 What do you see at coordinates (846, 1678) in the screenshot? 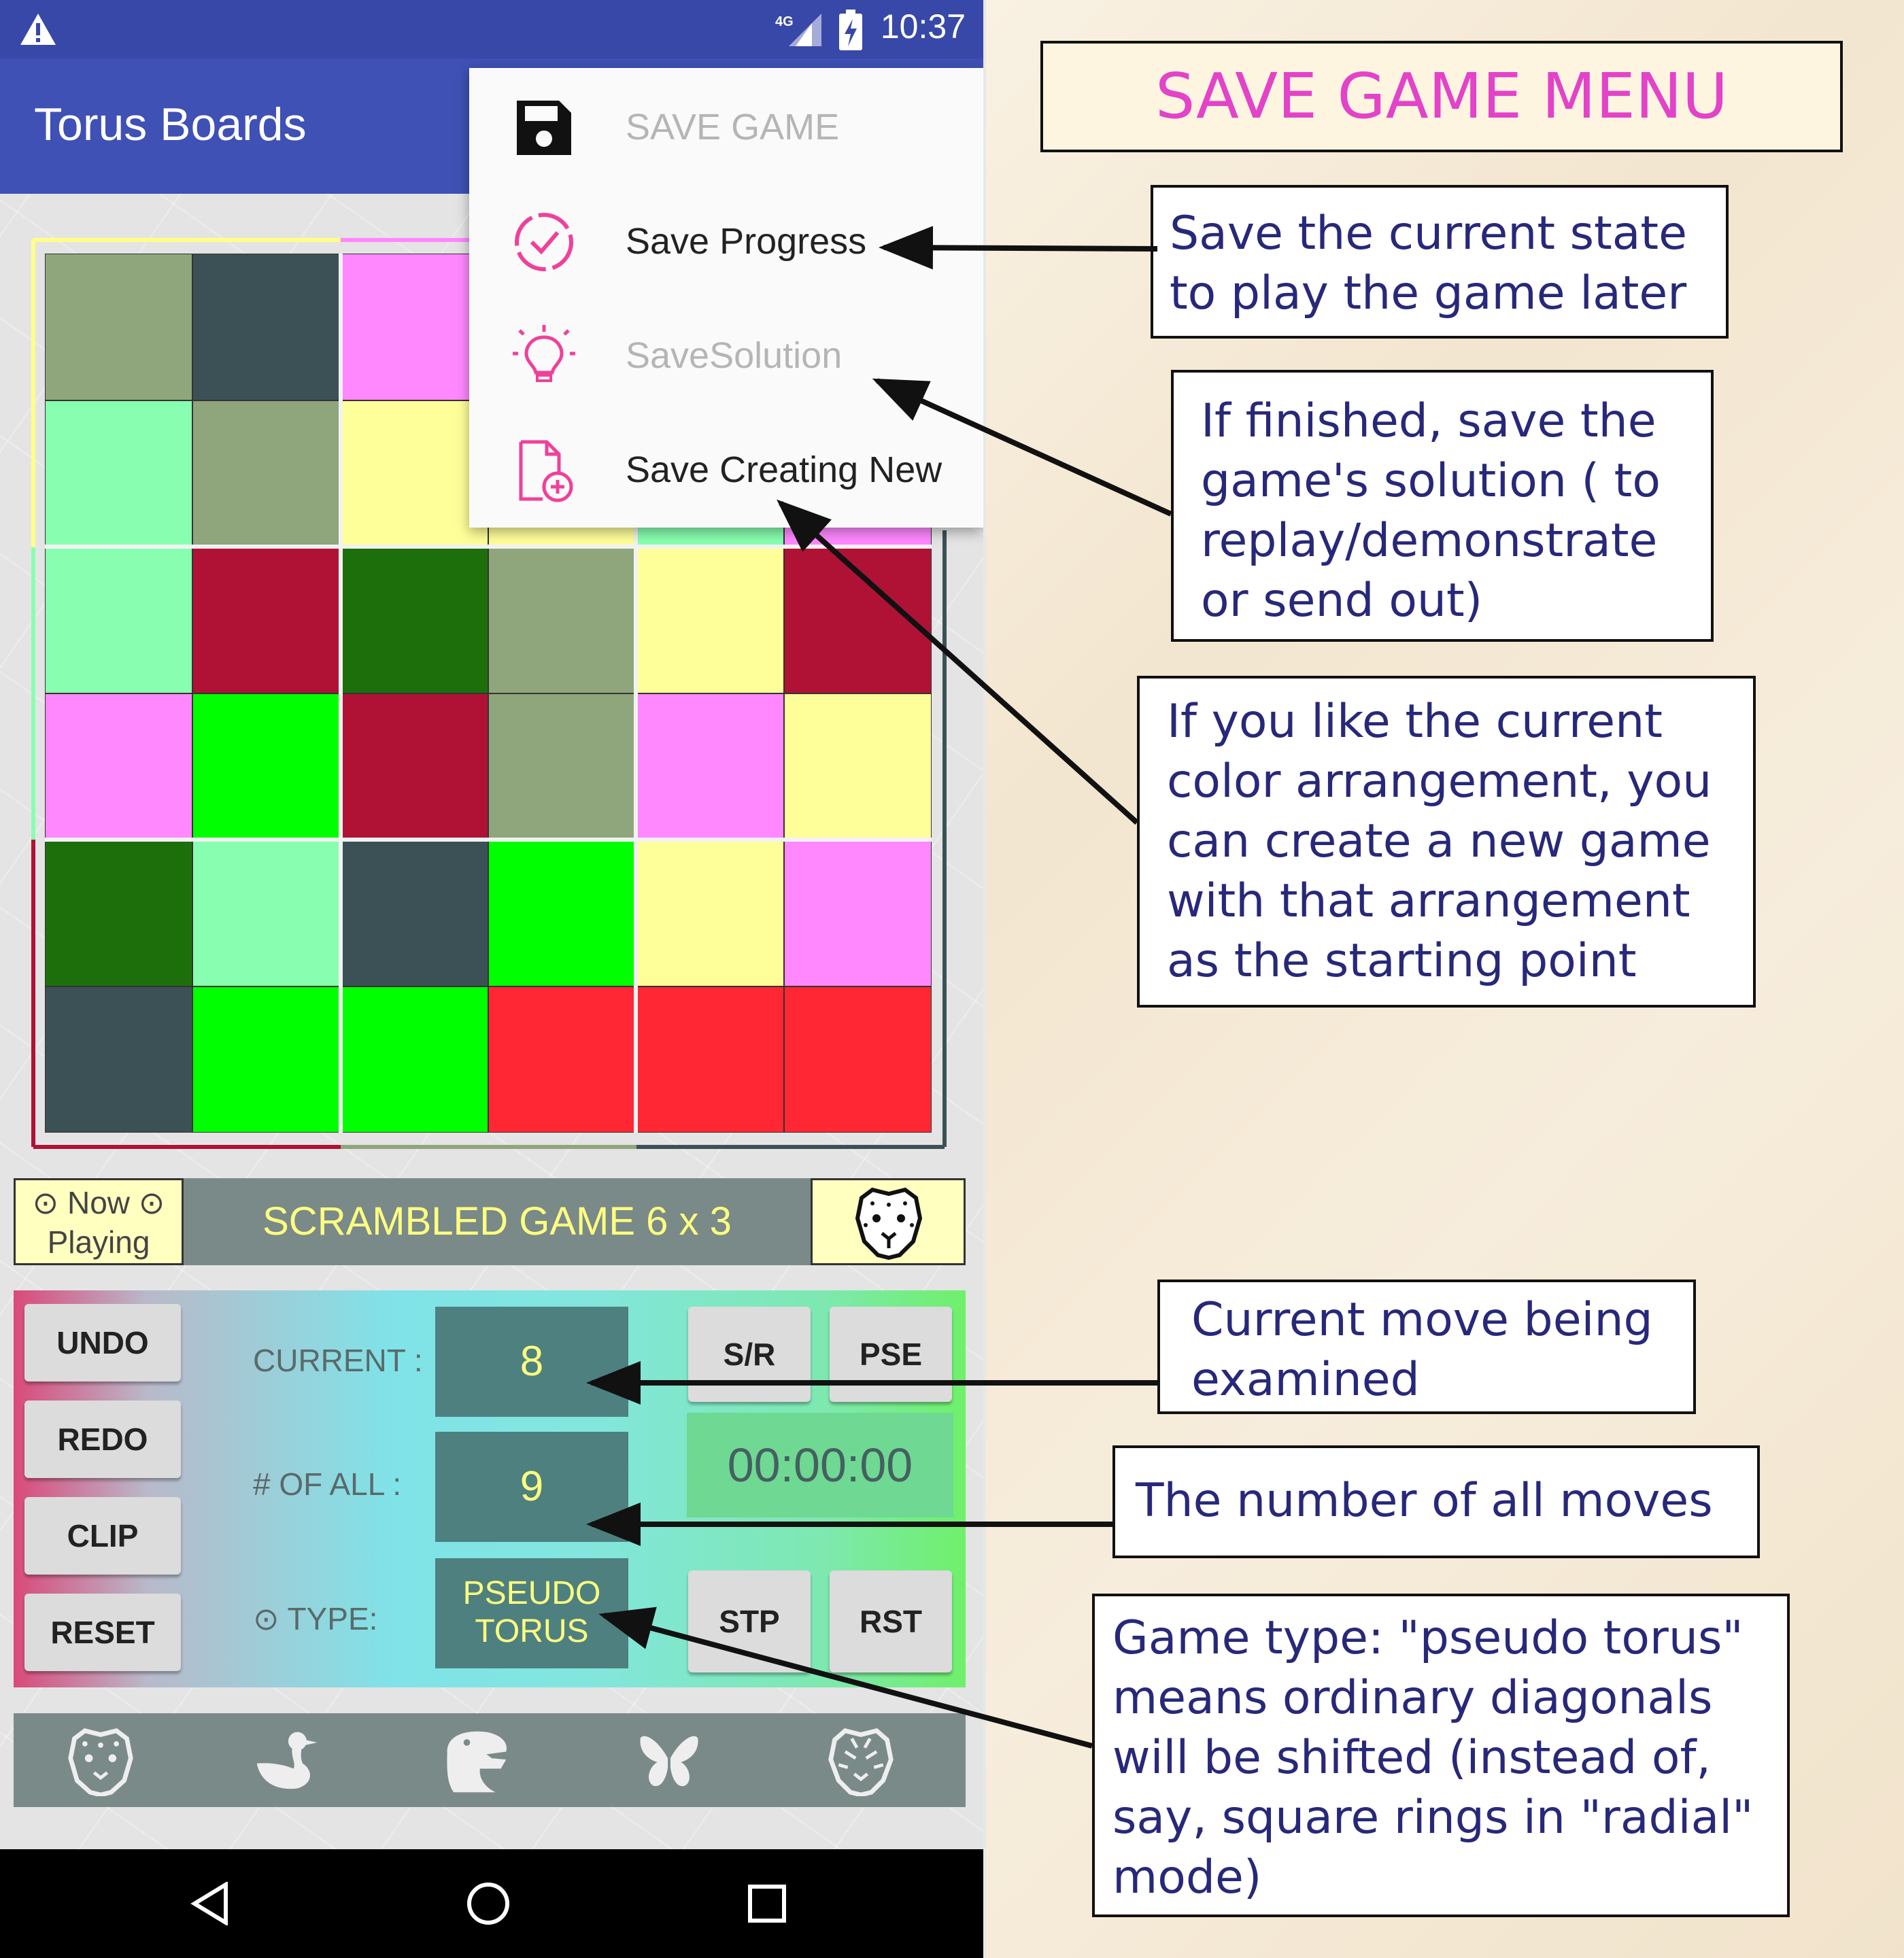
I see `arrow-game-type` at bounding box center [846, 1678].